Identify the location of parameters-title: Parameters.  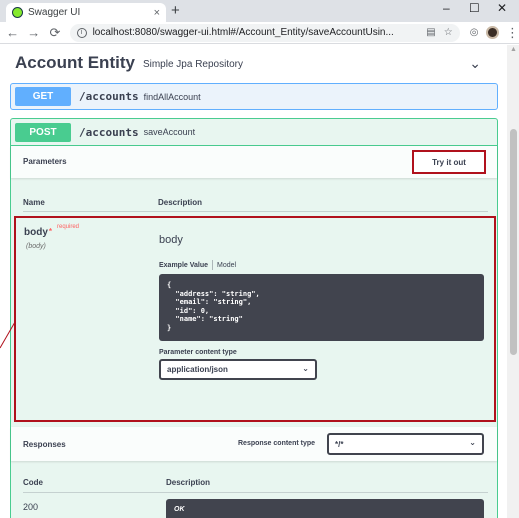
(45, 161).